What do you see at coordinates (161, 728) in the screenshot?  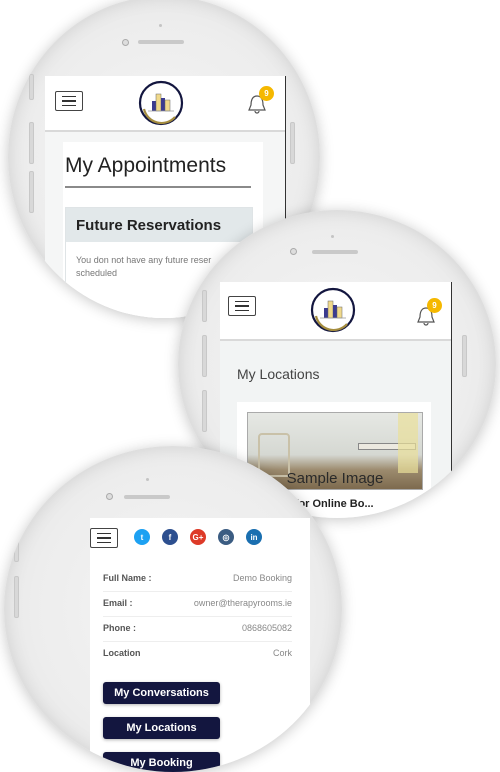 I see `my-locations-button: My Locations` at bounding box center [161, 728].